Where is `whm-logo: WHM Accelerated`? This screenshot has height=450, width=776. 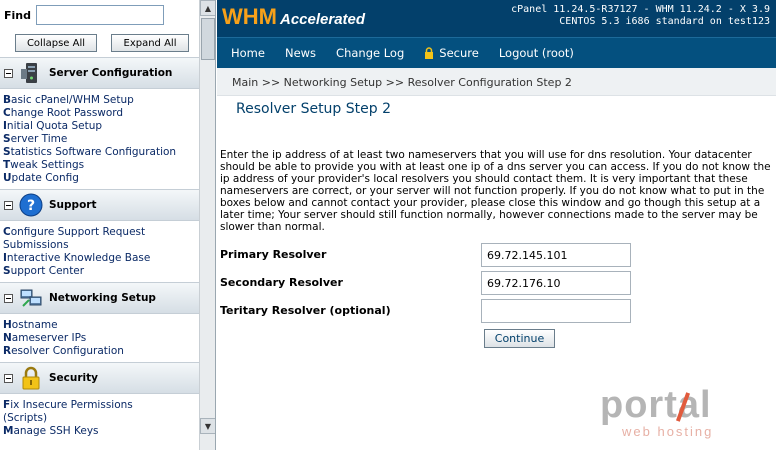
whm-logo: WHM Accelerated is located at coordinates (294, 16).